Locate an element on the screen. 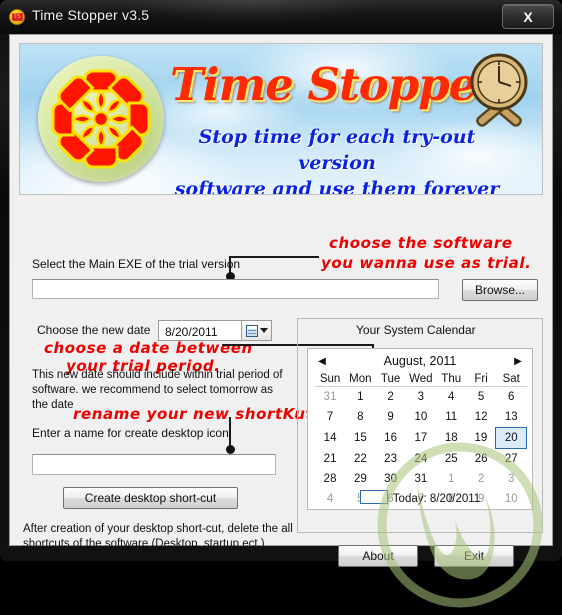 This screenshot has height=615, width=562. calendar-week-row: 31 1 2 3 4 5 6 is located at coordinates (421, 397).